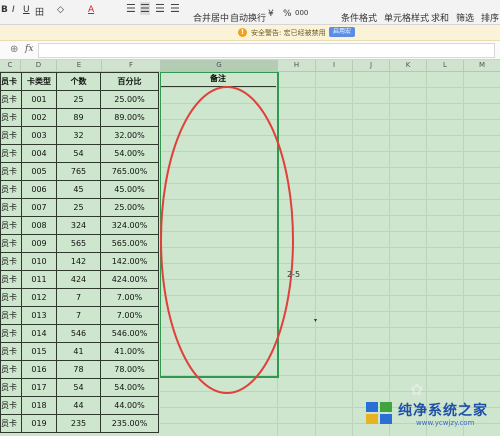 The width and height of the screenshot is (500, 436). I want to click on enable-macro-button: 启用宏, so click(342, 32).